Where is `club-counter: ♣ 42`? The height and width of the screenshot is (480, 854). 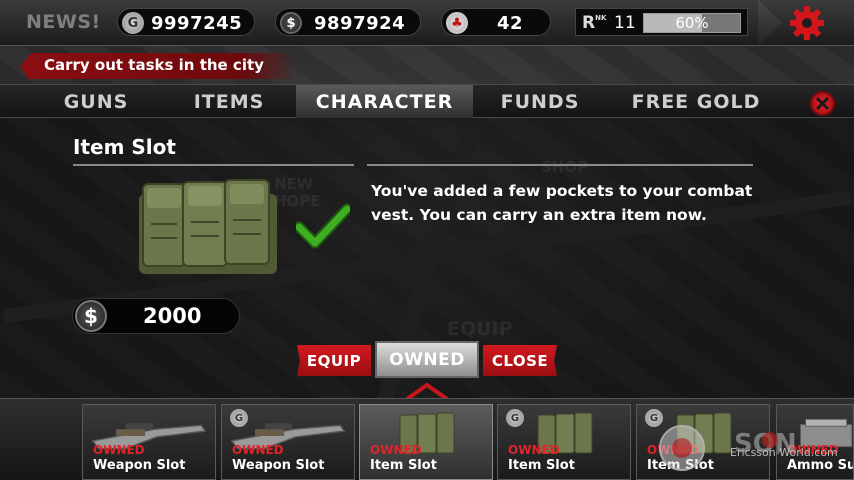 club-counter: ♣ 42 is located at coordinates (496, 22).